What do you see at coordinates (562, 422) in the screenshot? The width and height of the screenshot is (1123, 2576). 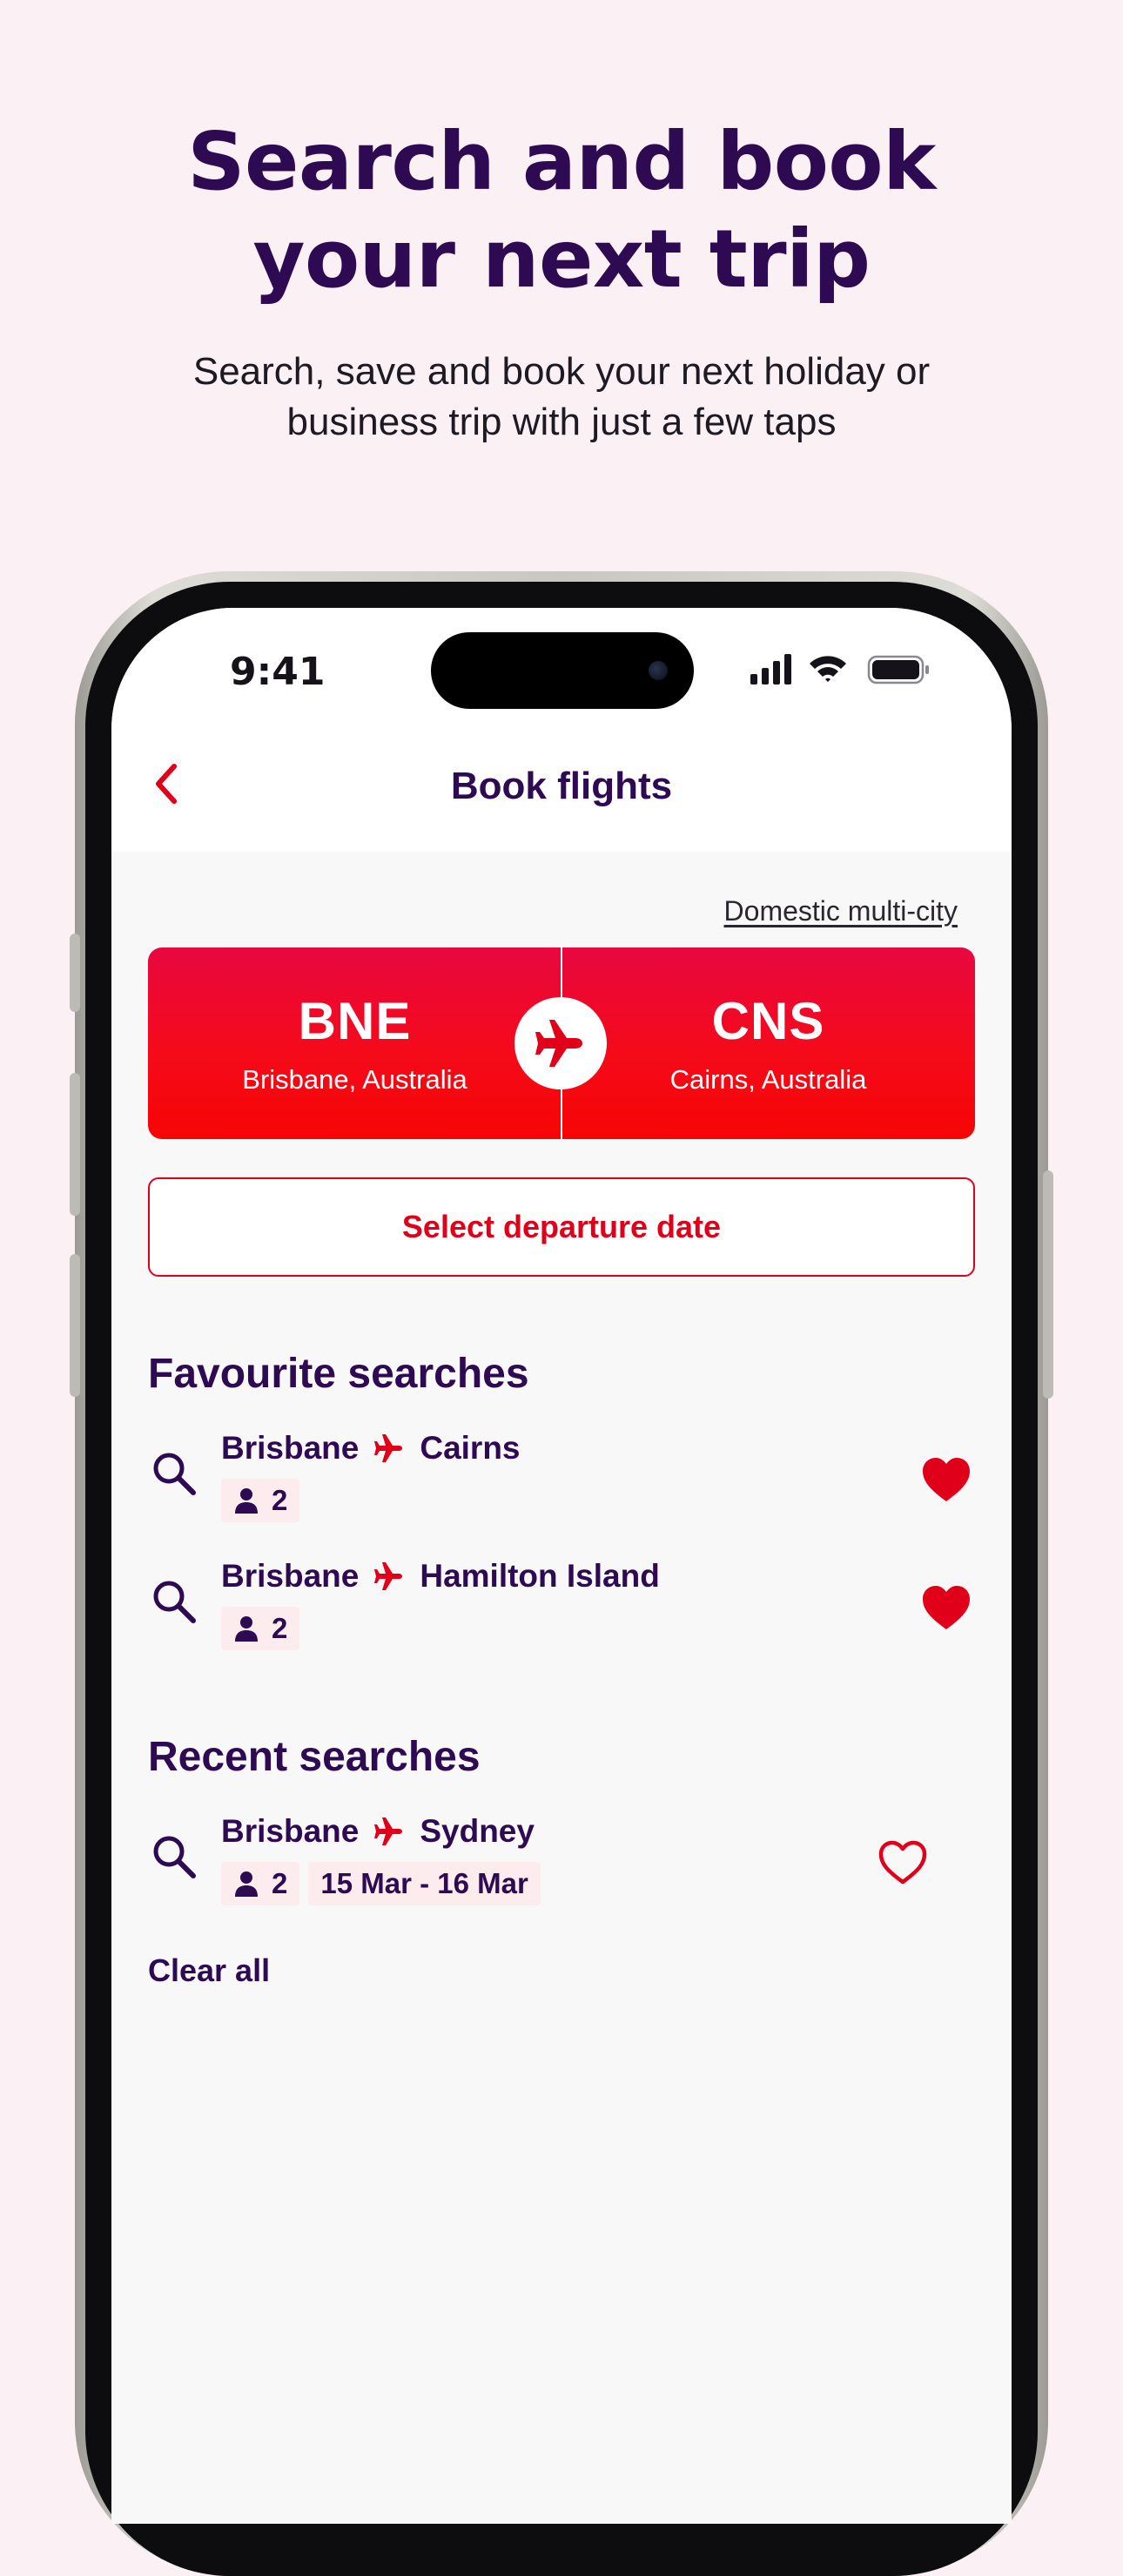 I see `subhead-line-2: business trip with just a few taps` at bounding box center [562, 422].